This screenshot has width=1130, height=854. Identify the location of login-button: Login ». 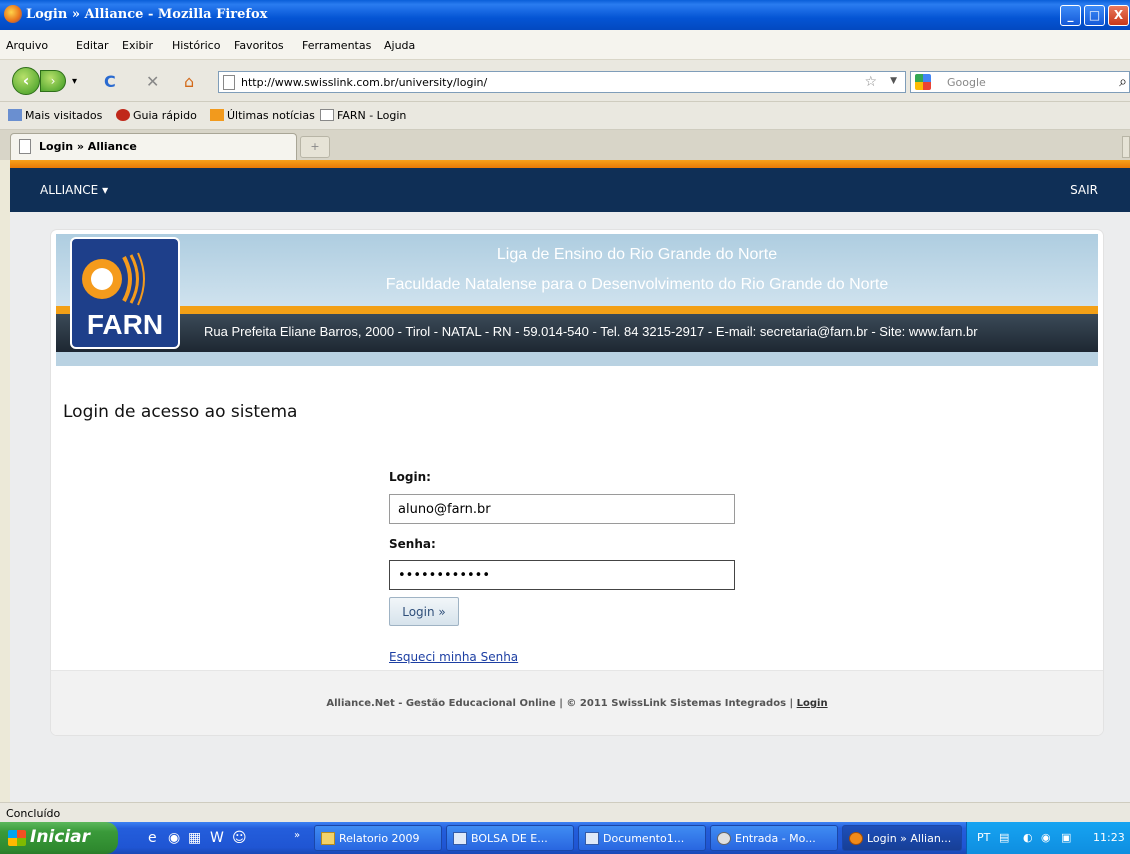
(424, 611).